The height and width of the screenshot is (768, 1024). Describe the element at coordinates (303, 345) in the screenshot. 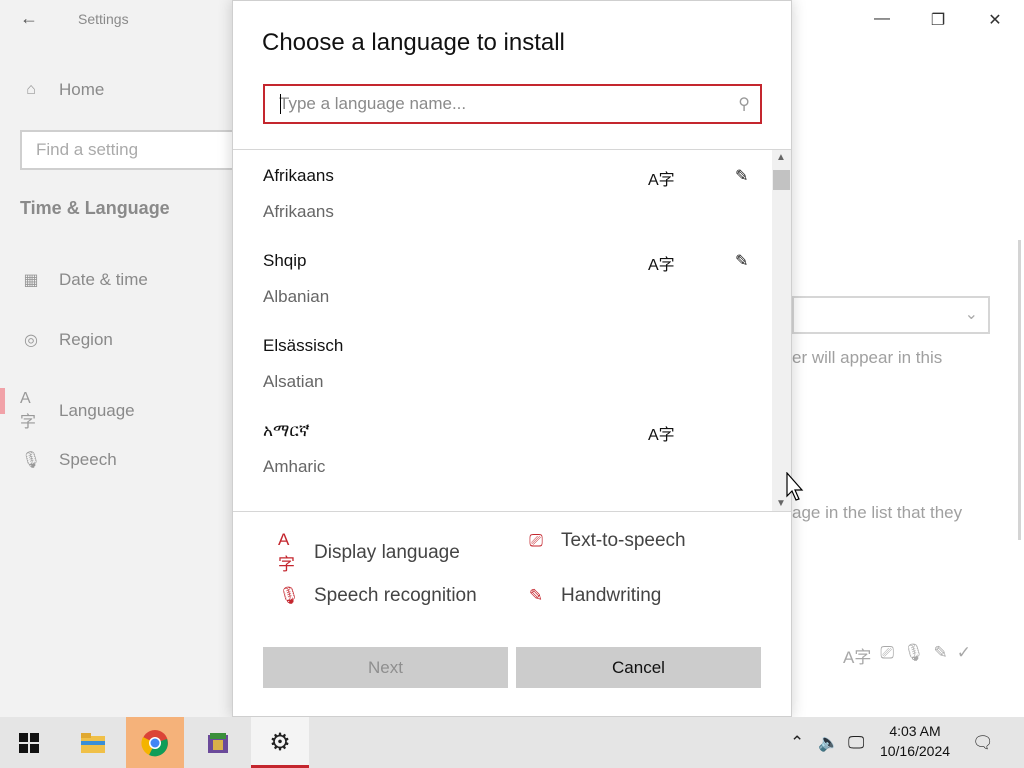

I see `language-native-name: Elsässisch` at that location.